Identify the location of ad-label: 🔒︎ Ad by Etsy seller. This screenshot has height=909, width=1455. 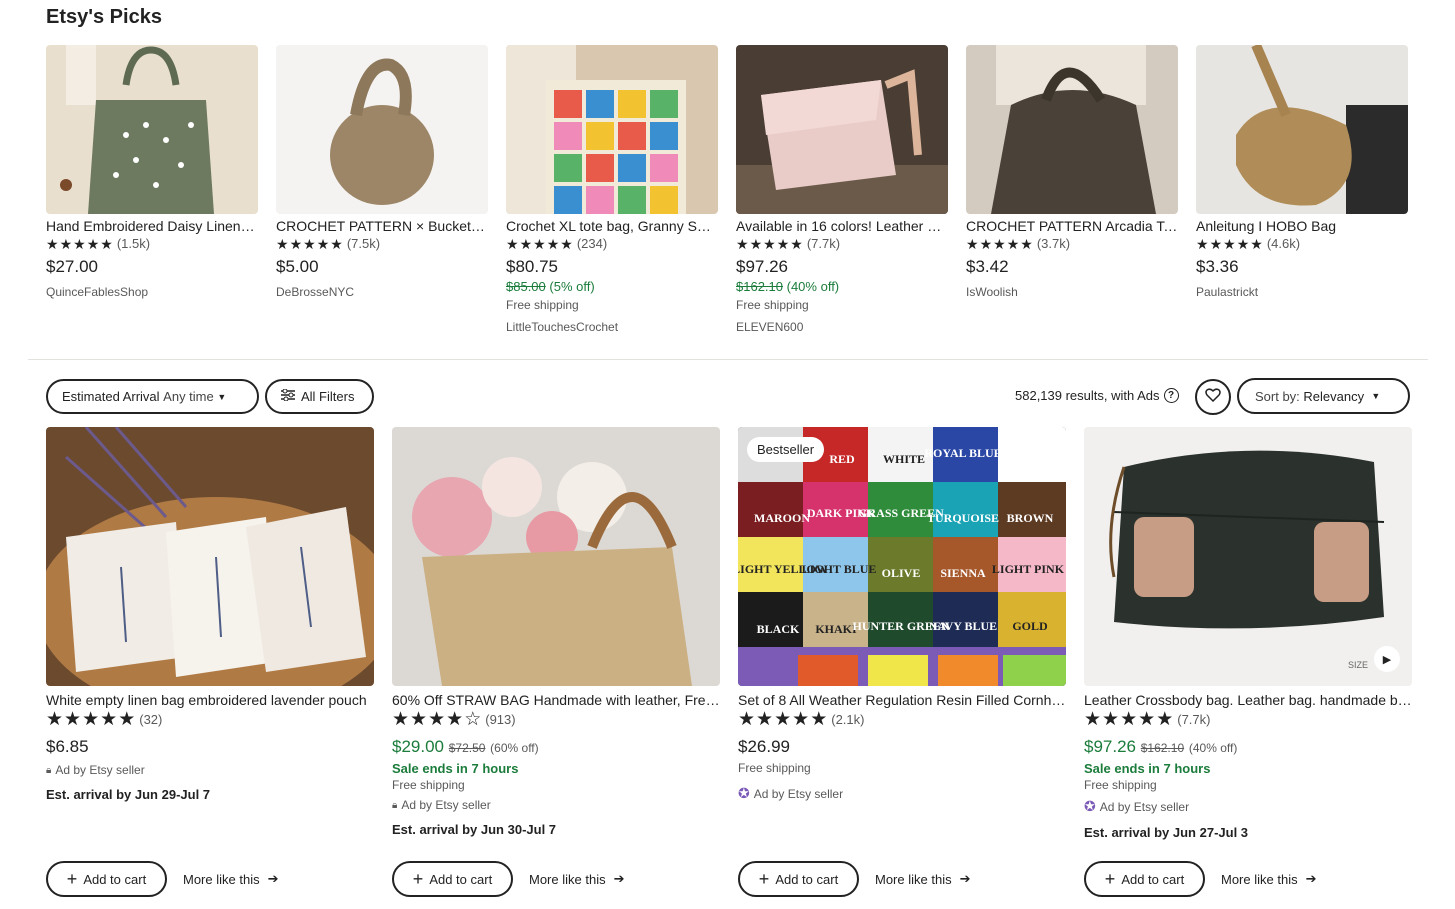
(556, 805).